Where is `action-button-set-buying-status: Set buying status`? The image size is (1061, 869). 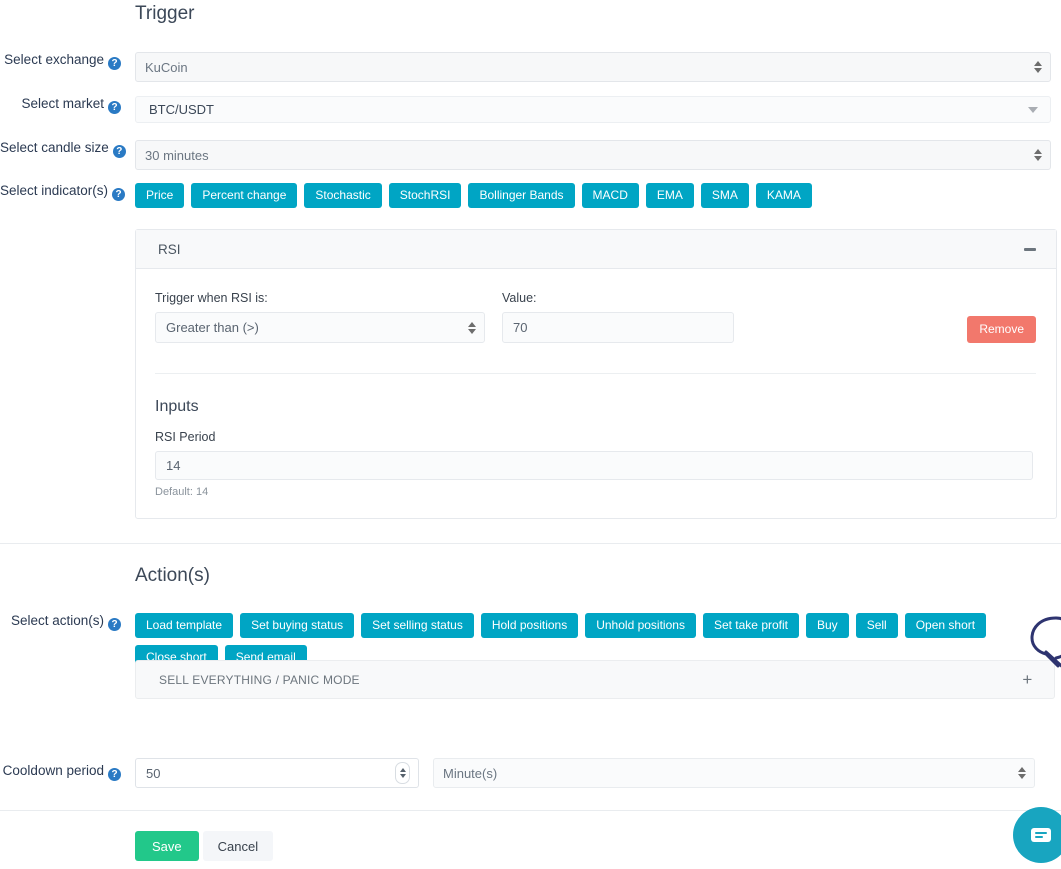 action-button-set-buying-status: Set buying status is located at coordinates (297, 625).